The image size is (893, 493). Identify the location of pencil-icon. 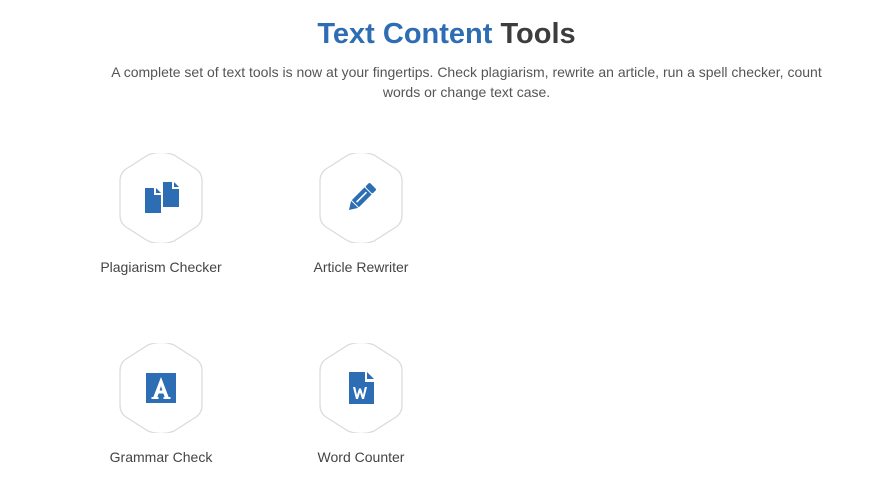
(362, 197).